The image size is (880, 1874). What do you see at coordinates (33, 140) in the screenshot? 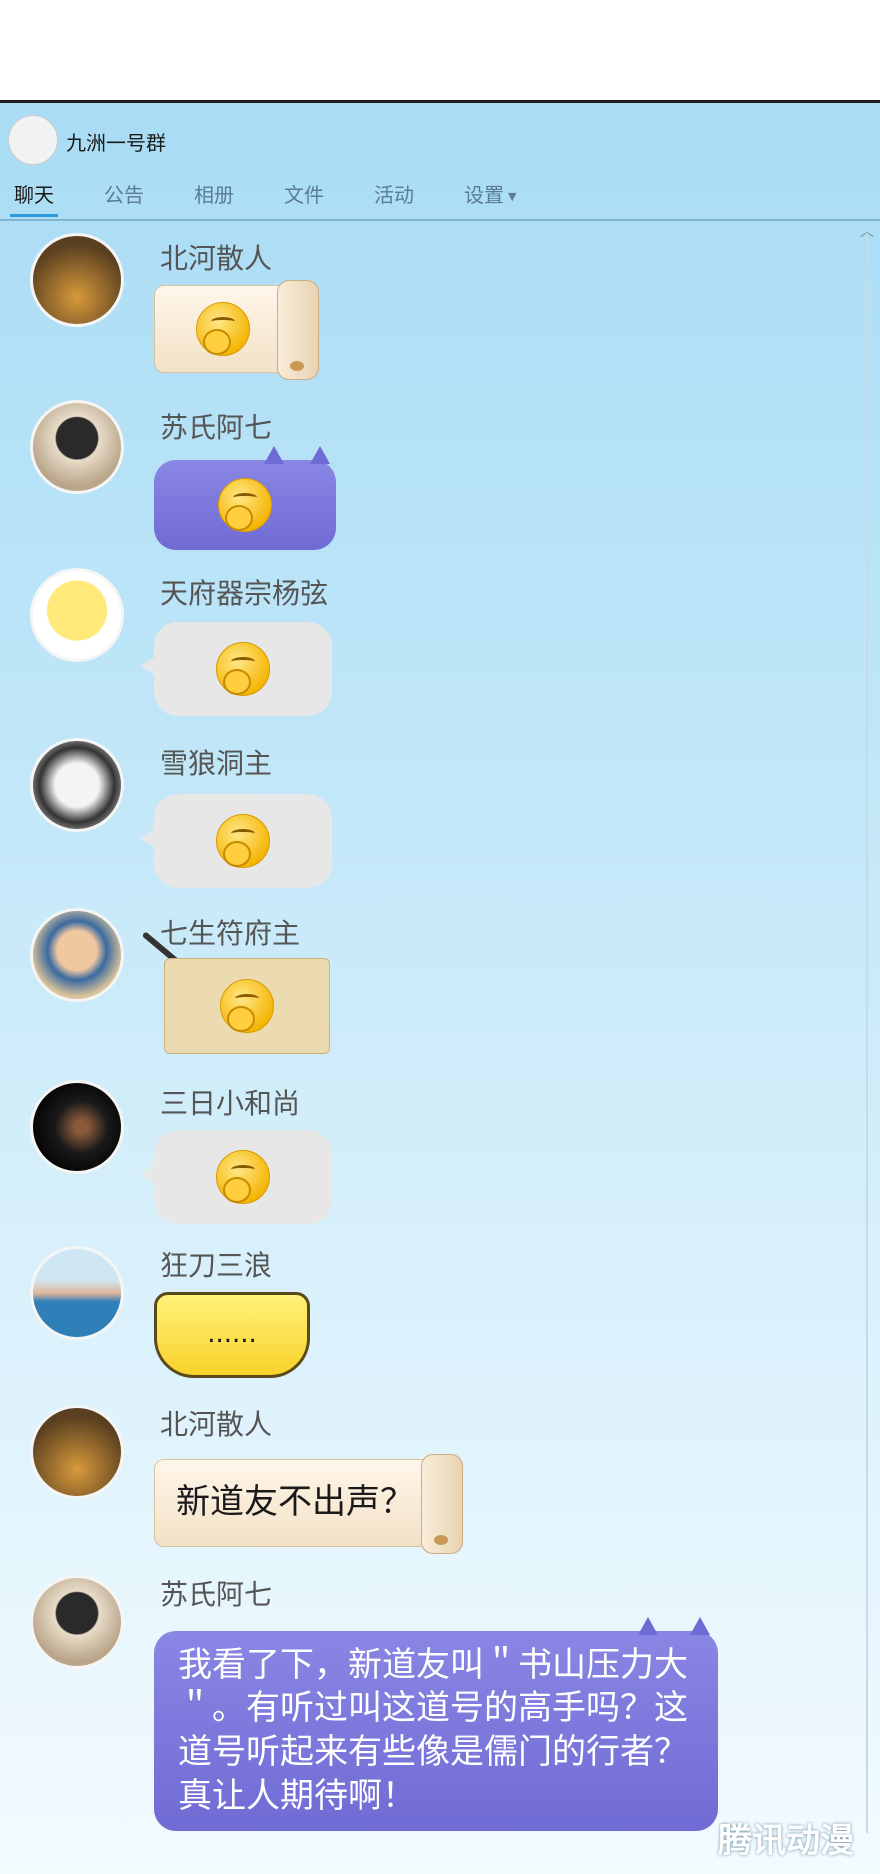
I see `group-avatar` at bounding box center [33, 140].